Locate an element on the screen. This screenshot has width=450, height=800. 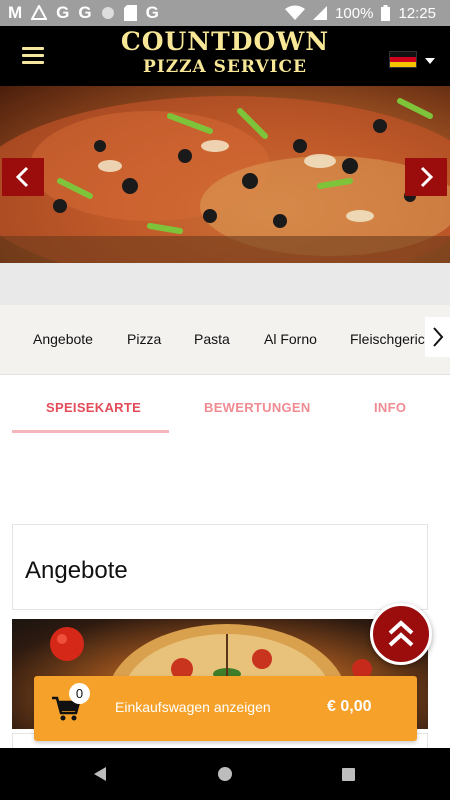
app-header: COUNTDOWN PIZZA SERVICE is located at coordinates (225, 56).